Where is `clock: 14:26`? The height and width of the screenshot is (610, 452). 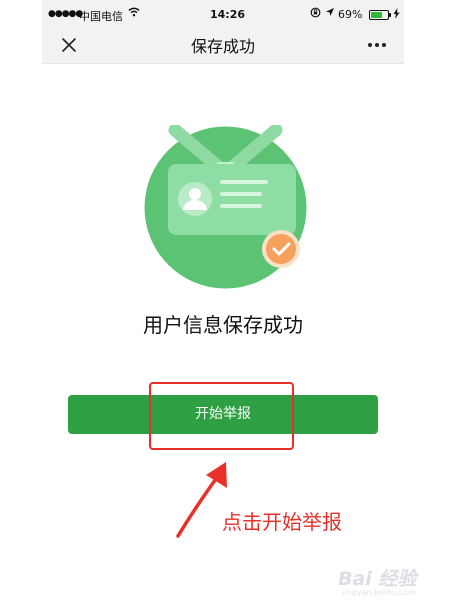 clock: 14:26 is located at coordinates (228, 14).